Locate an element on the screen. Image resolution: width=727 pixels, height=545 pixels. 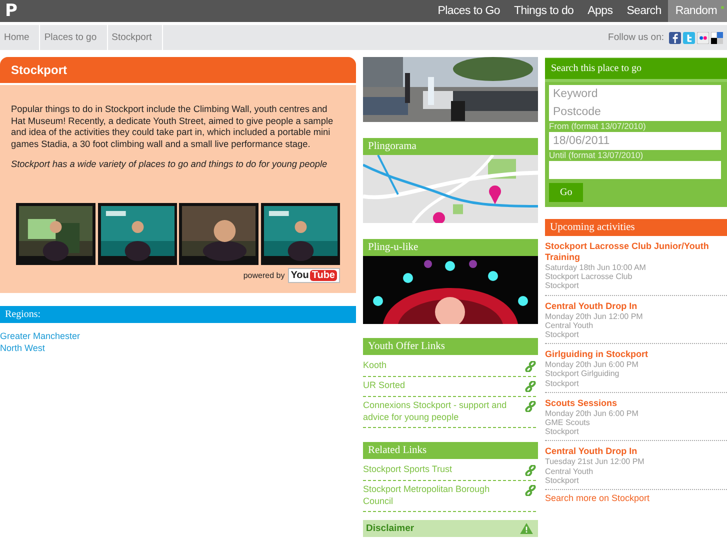
activity-time: Monday 20th Jun 12:00 PM is located at coordinates (594, 316).